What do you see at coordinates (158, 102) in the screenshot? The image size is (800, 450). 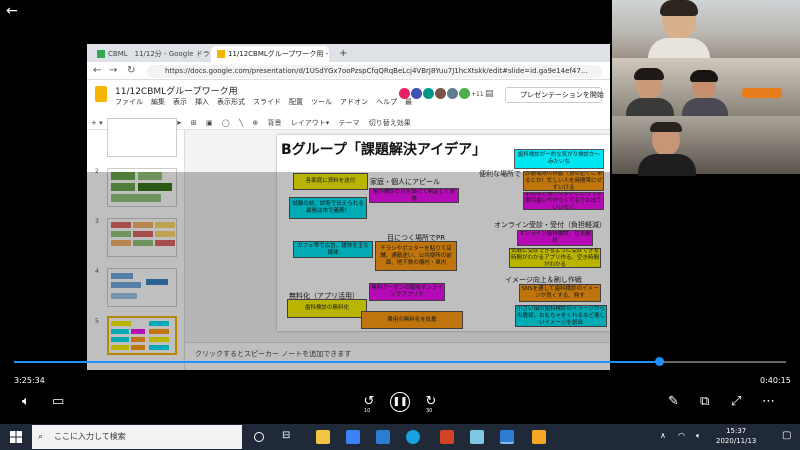 I see `menu-edit: 編集` at bounding box center [158, 102].